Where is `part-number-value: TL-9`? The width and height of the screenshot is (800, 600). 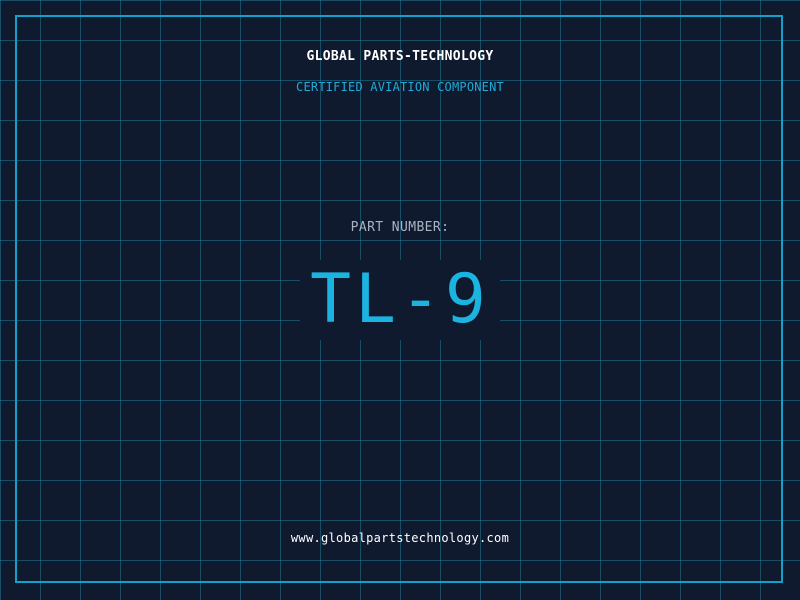 part-number-value: TL-9 is located at coordinates (400, 300).